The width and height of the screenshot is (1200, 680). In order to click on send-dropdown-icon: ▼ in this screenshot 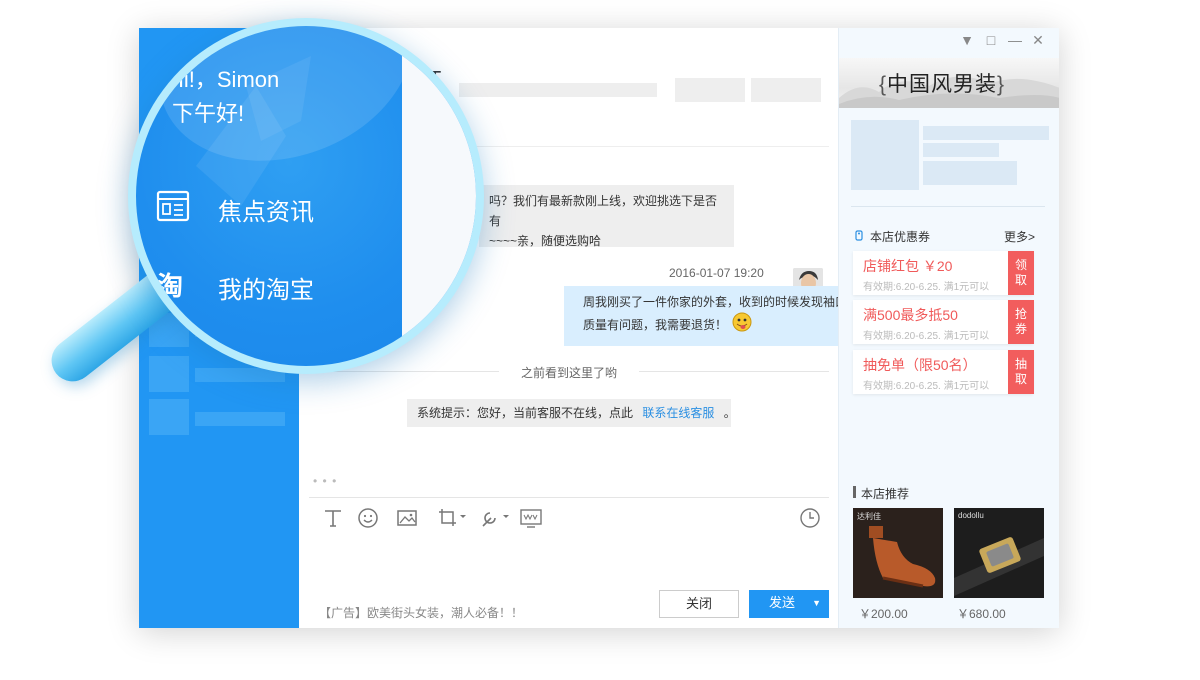, I will do `click(816, 603)`.